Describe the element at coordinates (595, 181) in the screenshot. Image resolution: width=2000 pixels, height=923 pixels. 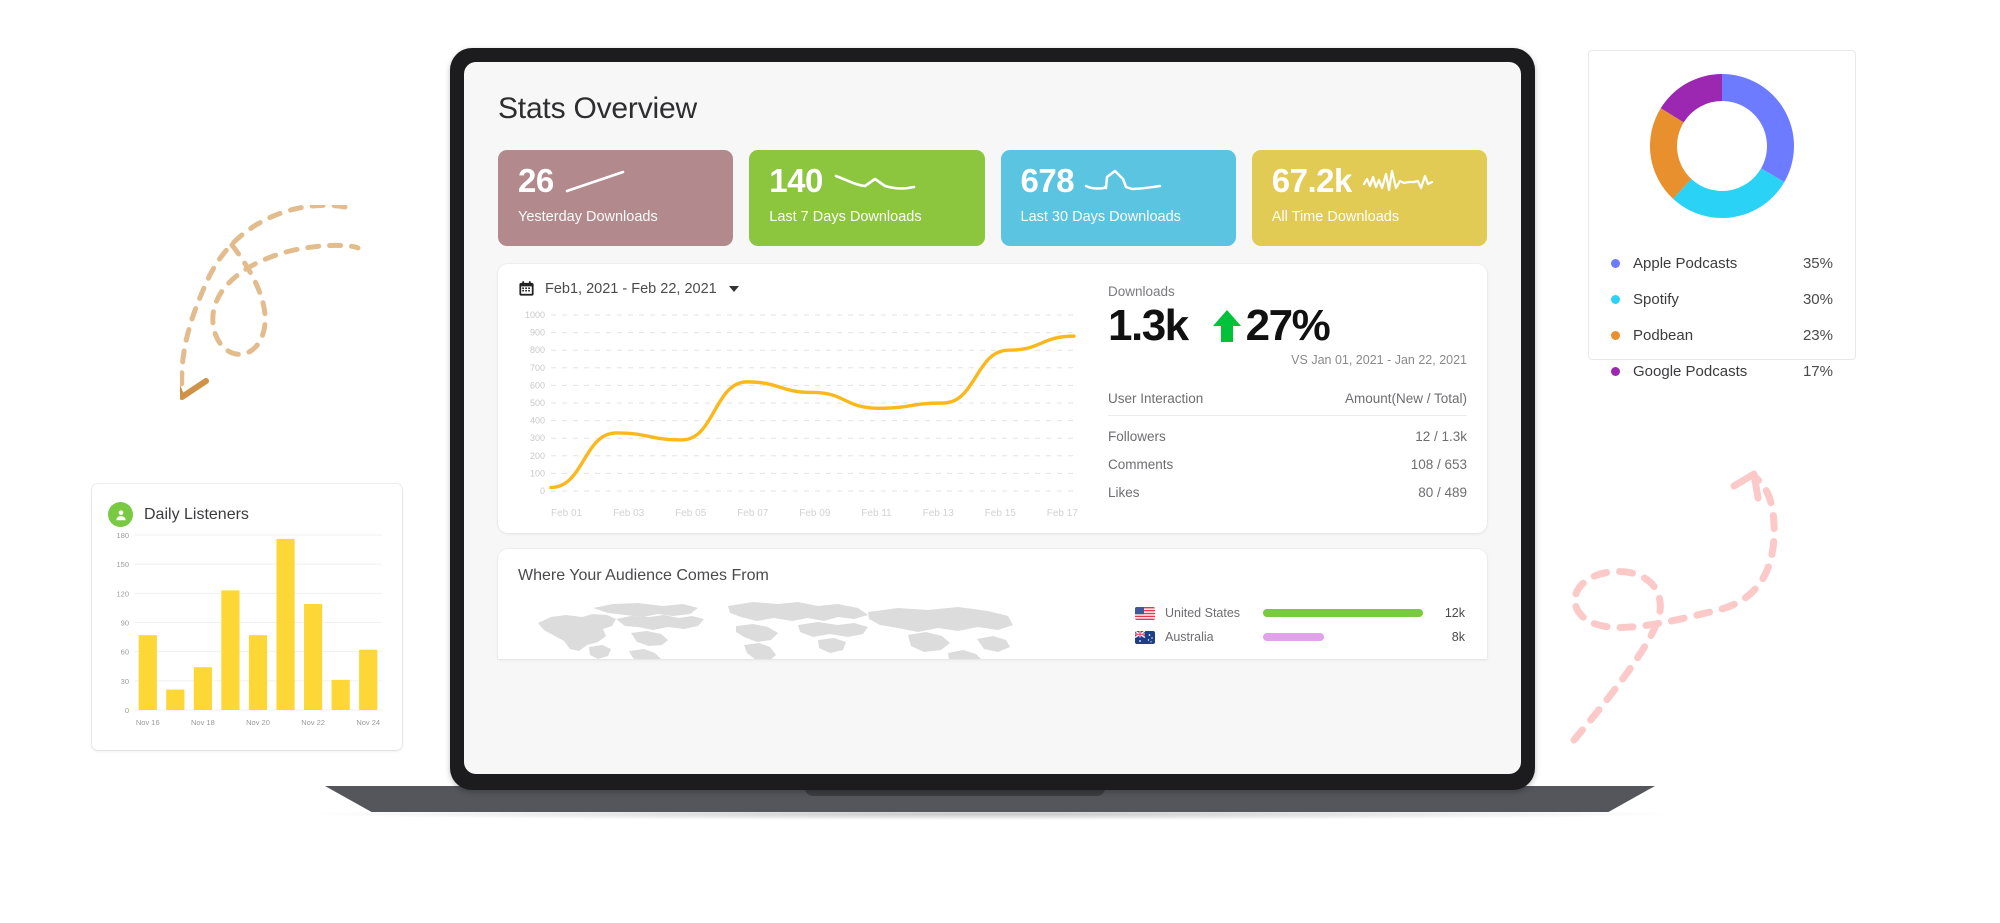
I see `rising-line-icon` at that location.